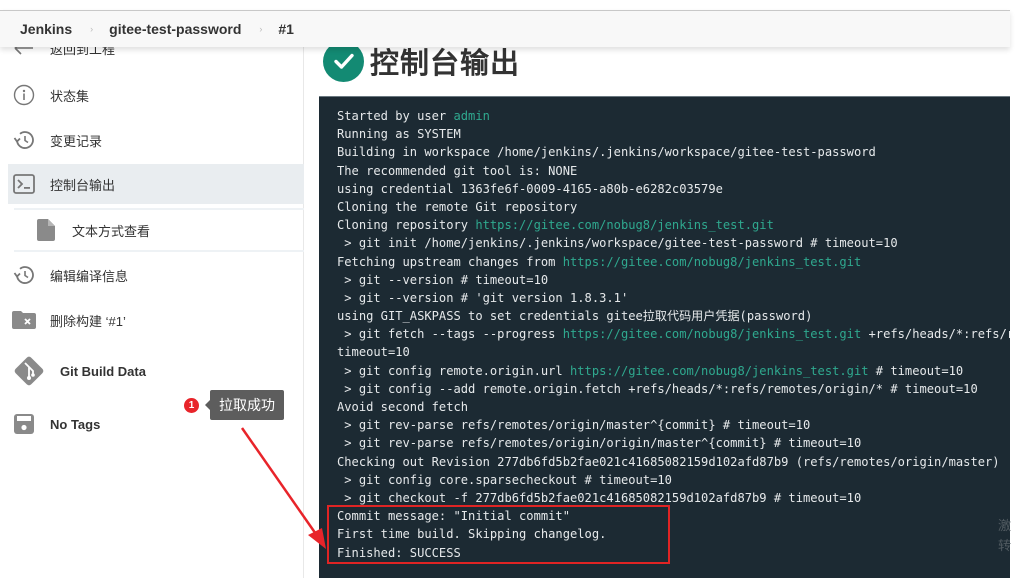  What do you see at coordinates (46, 29) in the screenshot?
I see `breadcrumb-jenkins: Jenkins` at bounding box center [46, 29].